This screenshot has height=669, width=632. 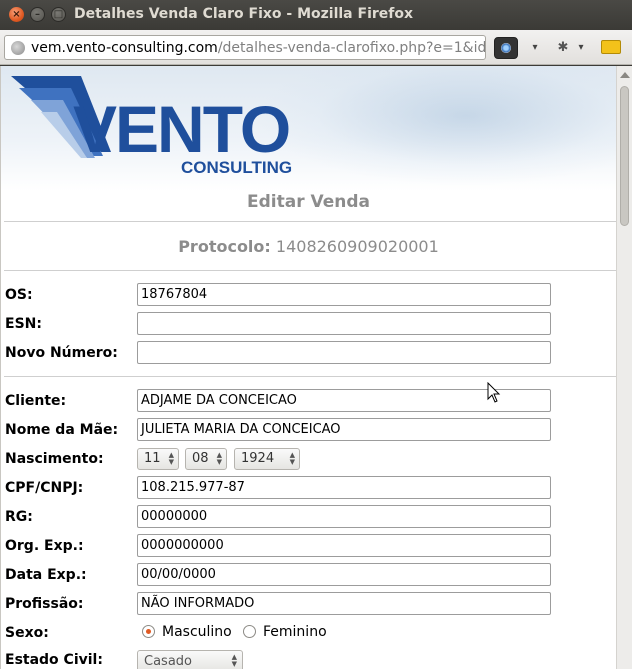 What do you see at coordinates (625, 75) in the screenshot?
I see `scroll-up-icon` at bounding box center [625, 75].